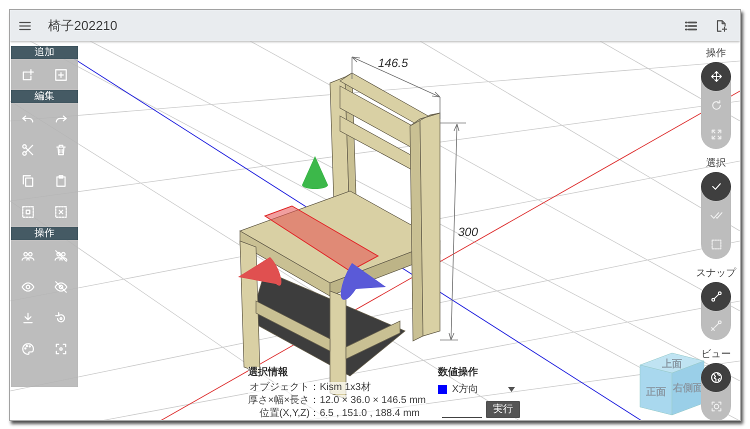 The image size is (750, 429). I want to click on info-value: 12.0 × 36.0 × 146.5 mm, so click(373, 401).